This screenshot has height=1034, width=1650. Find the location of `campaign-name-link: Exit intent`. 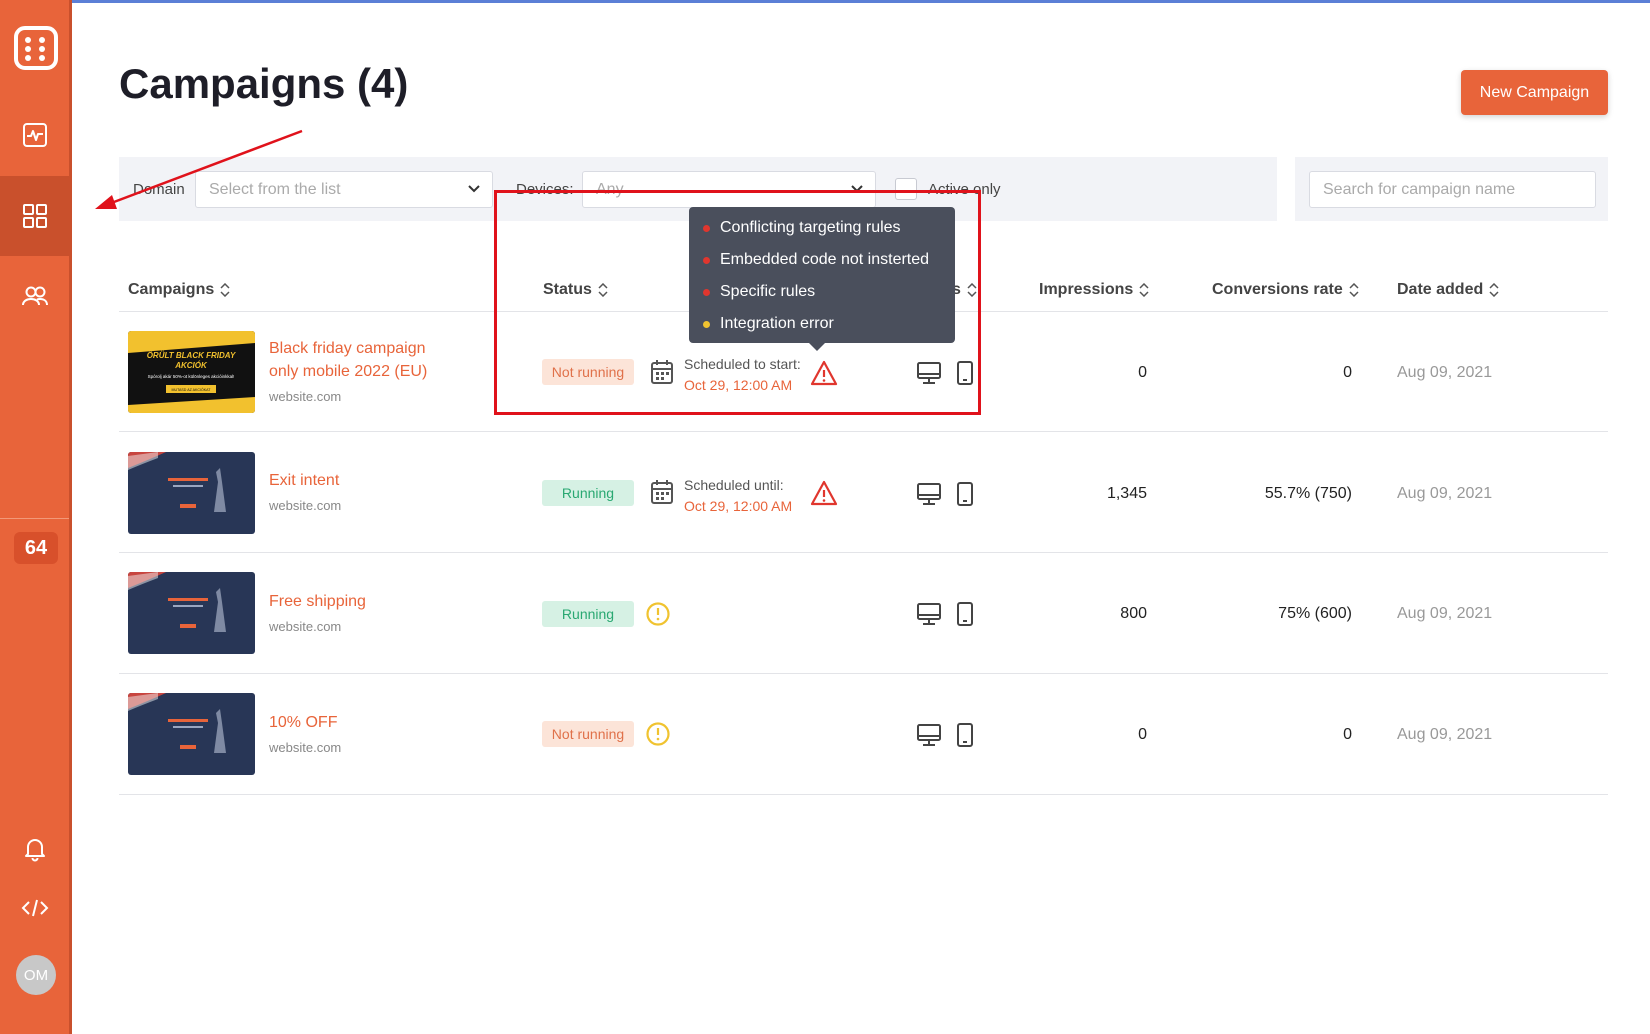

campaign-name-link: Exit intent is located at coordinates (304, 480).